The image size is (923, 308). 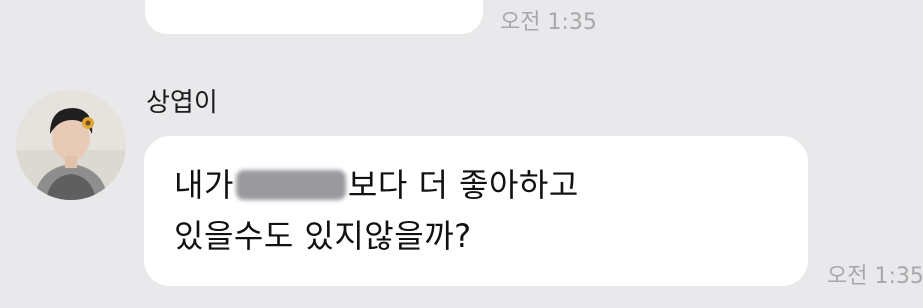 What do you see at coordinates (314, 17) in the screenshot?
I see `previous-message-bubble` at bounding box center [314, 17].